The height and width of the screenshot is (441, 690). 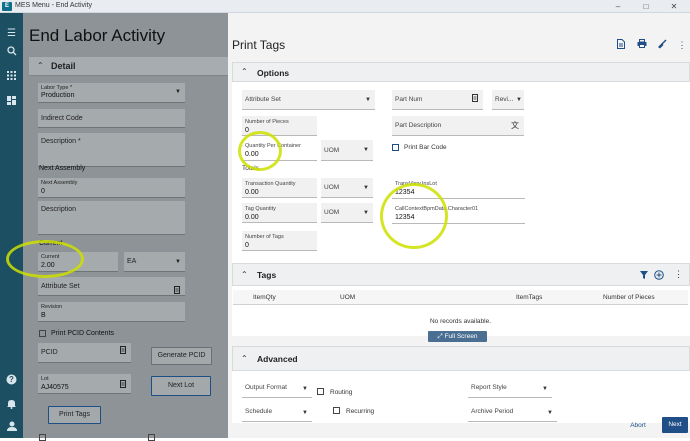 I want to click on dashboard-icon, so click(x=11, y=101).